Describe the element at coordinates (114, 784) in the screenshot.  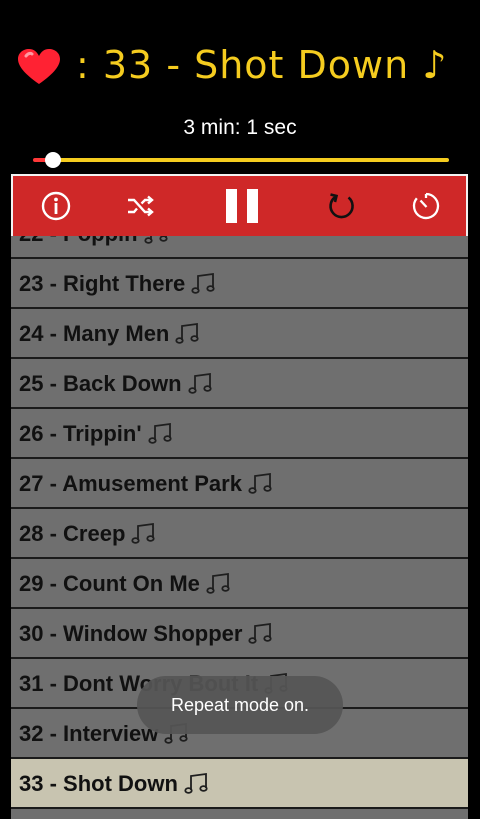
I see `track-title: 33 - Shot Down` at that location.